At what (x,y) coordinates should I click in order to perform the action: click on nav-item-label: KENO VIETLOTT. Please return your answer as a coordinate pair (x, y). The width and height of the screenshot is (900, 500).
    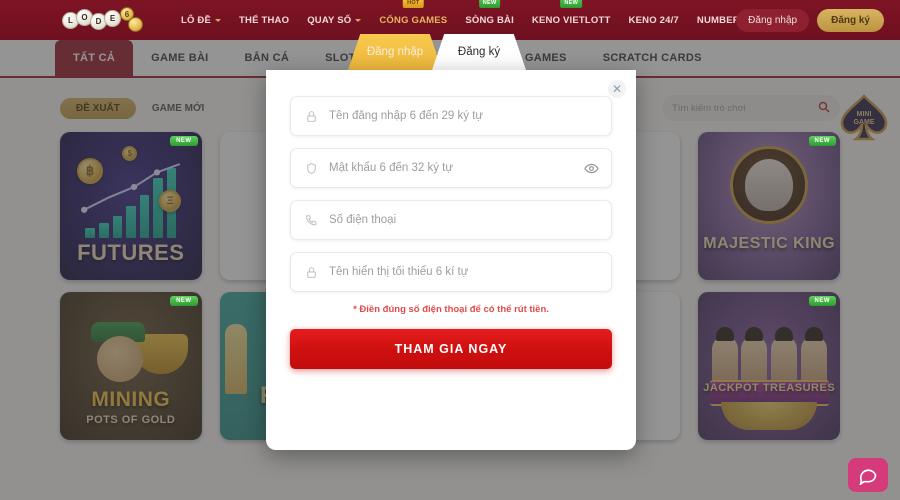
    Looking at the image, I should click on (571, 20).